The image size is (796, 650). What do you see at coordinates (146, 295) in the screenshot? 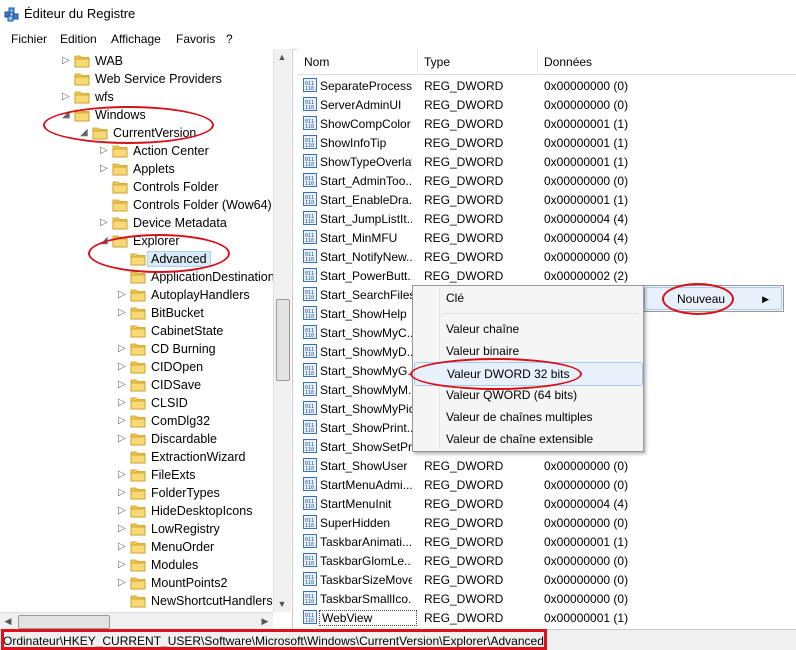
I see `tree-node: ▷ AutoplayHandlers` at bounding box center [146, 295].